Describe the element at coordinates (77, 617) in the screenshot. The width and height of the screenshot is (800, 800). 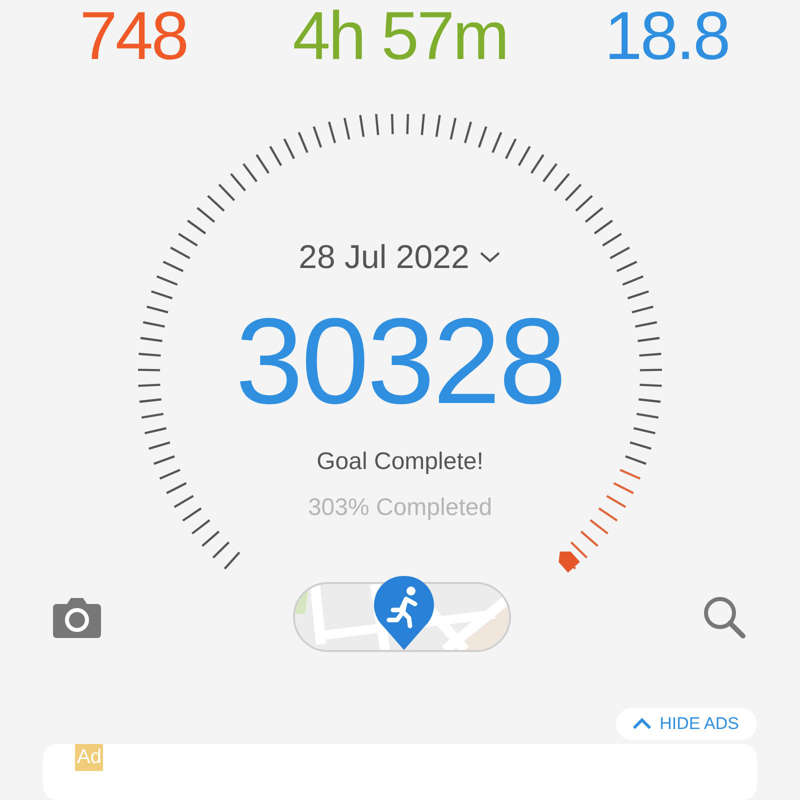
I see `camera-icon` at that location.